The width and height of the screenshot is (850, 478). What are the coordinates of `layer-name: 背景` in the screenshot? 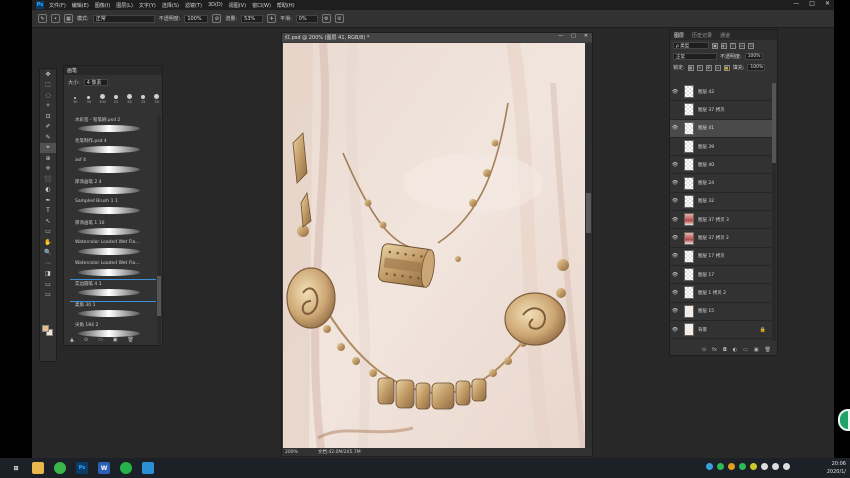 It's located at (702, 330).